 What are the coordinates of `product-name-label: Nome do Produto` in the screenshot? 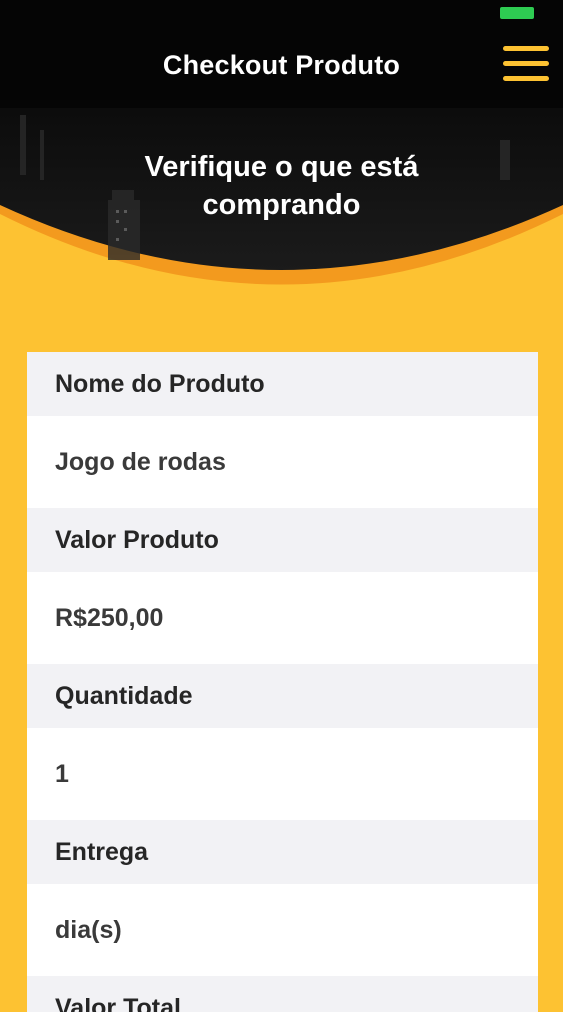 It's located at (282, 384).